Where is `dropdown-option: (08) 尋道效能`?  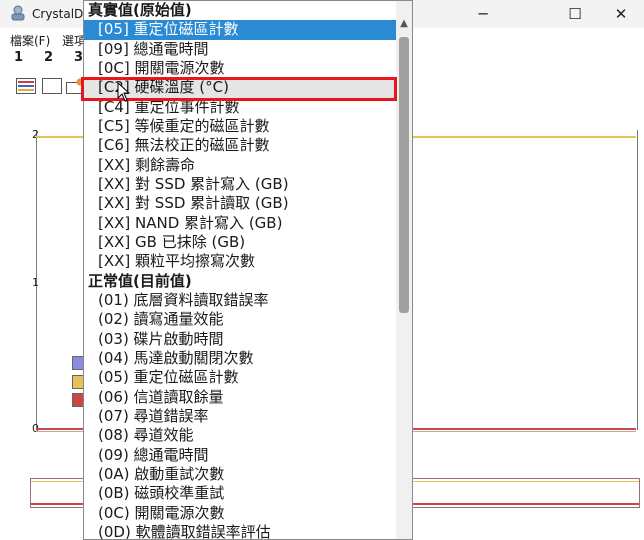
dropdown-option: (08) 尋道效能 is located at coordinates (240, 435).